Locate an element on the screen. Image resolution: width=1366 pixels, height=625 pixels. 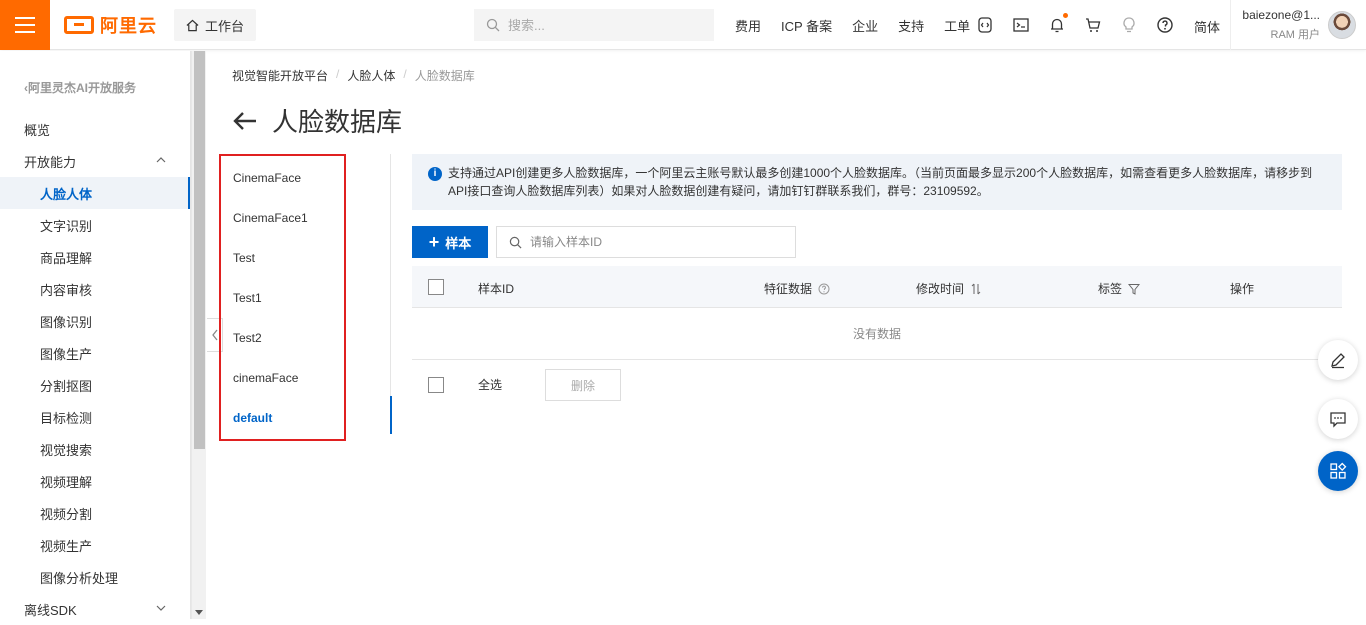
sidebar-item-visual-search: 视觉搜索 is located at coordinates (95, 449).